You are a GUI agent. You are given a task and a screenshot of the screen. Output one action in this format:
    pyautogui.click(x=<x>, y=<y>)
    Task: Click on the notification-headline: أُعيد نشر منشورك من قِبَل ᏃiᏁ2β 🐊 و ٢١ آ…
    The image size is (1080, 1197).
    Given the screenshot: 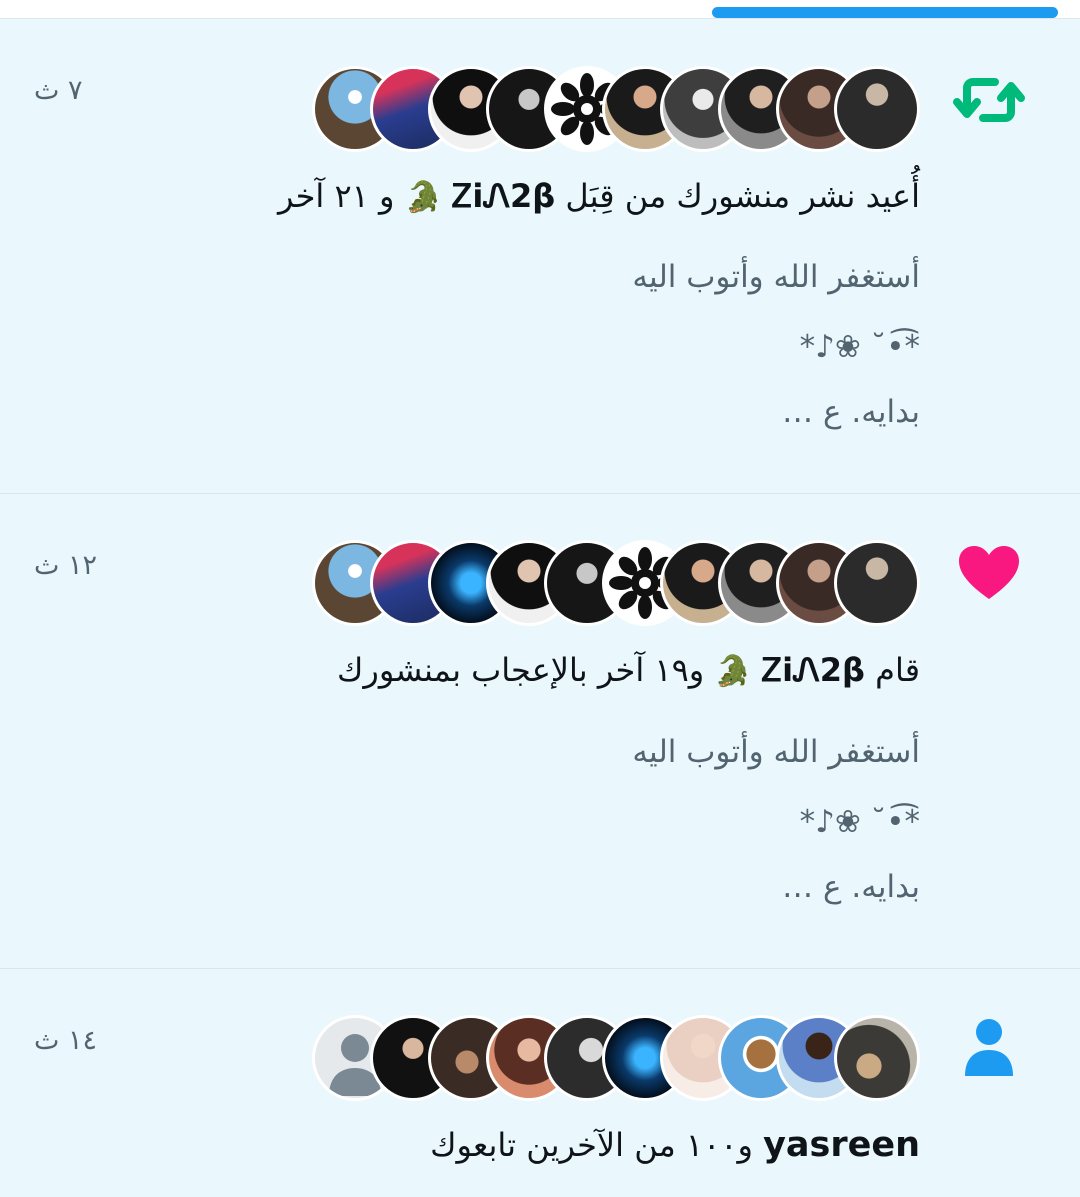 What is the action you would take?
    pyautogui.click(x=599, y=196)
    